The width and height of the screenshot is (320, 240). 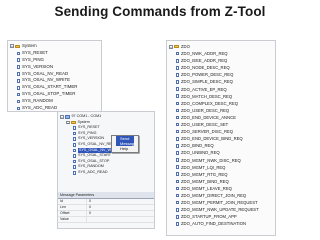 What do you see at coordinates (126, 141) in the screenshot?
I see `context-menu-item: Send Message` at bounding box center [126, 141].